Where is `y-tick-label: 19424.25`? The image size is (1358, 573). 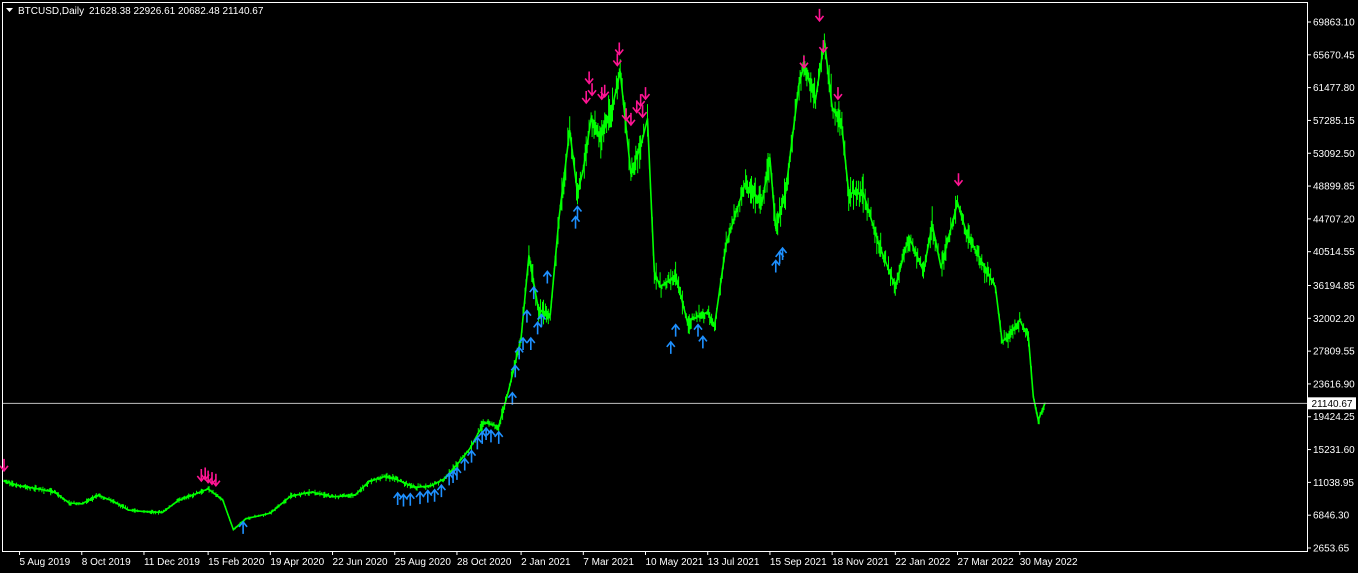 y-tick-label: 19424.25 is located at coordinates (1334, 417).